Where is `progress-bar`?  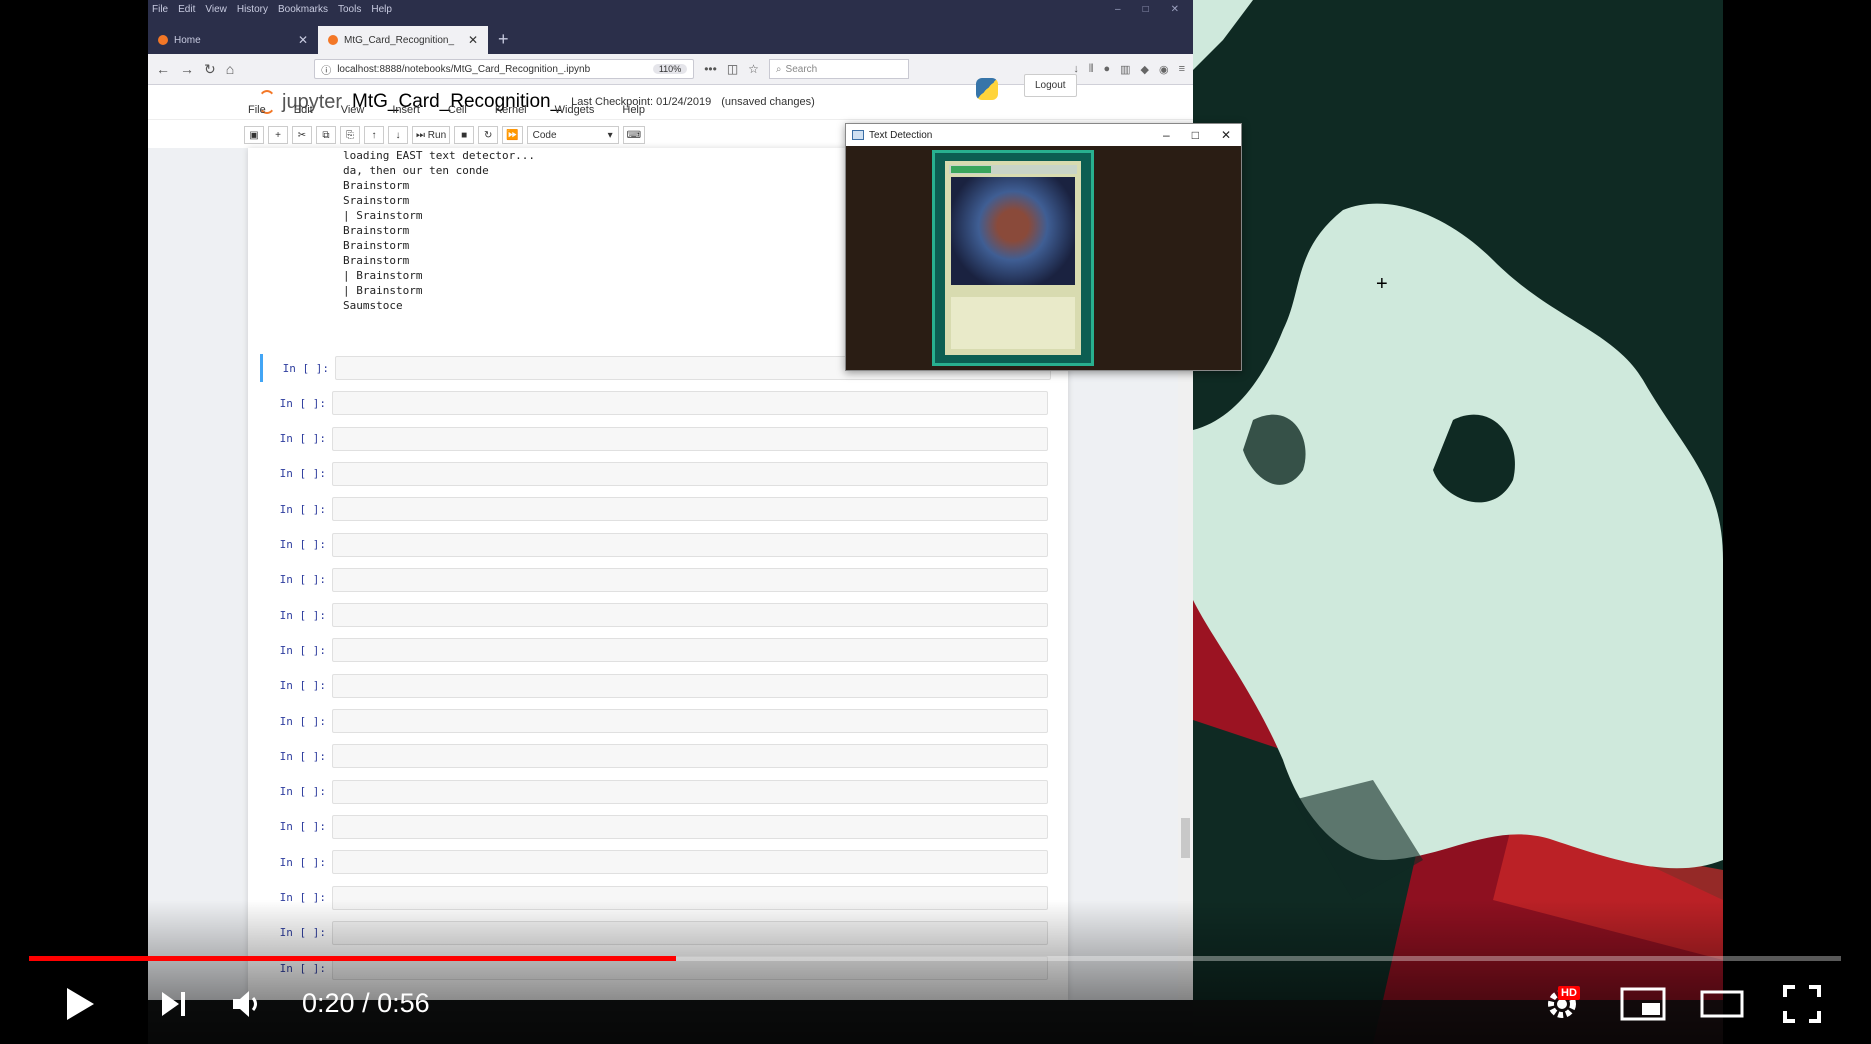
progress-bar is located at coordinates (935, 958).